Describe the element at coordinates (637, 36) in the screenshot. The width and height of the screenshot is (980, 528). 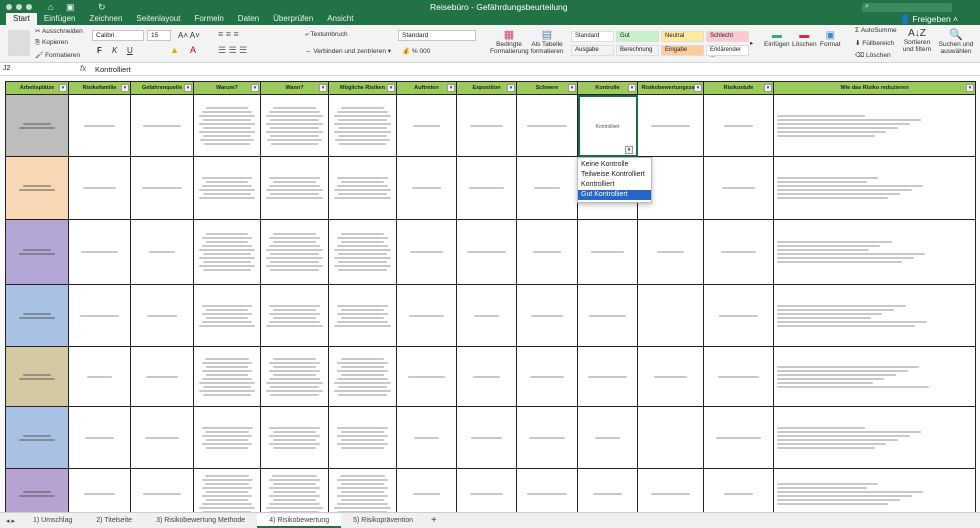
I see `cell-style: Gut` at that location.